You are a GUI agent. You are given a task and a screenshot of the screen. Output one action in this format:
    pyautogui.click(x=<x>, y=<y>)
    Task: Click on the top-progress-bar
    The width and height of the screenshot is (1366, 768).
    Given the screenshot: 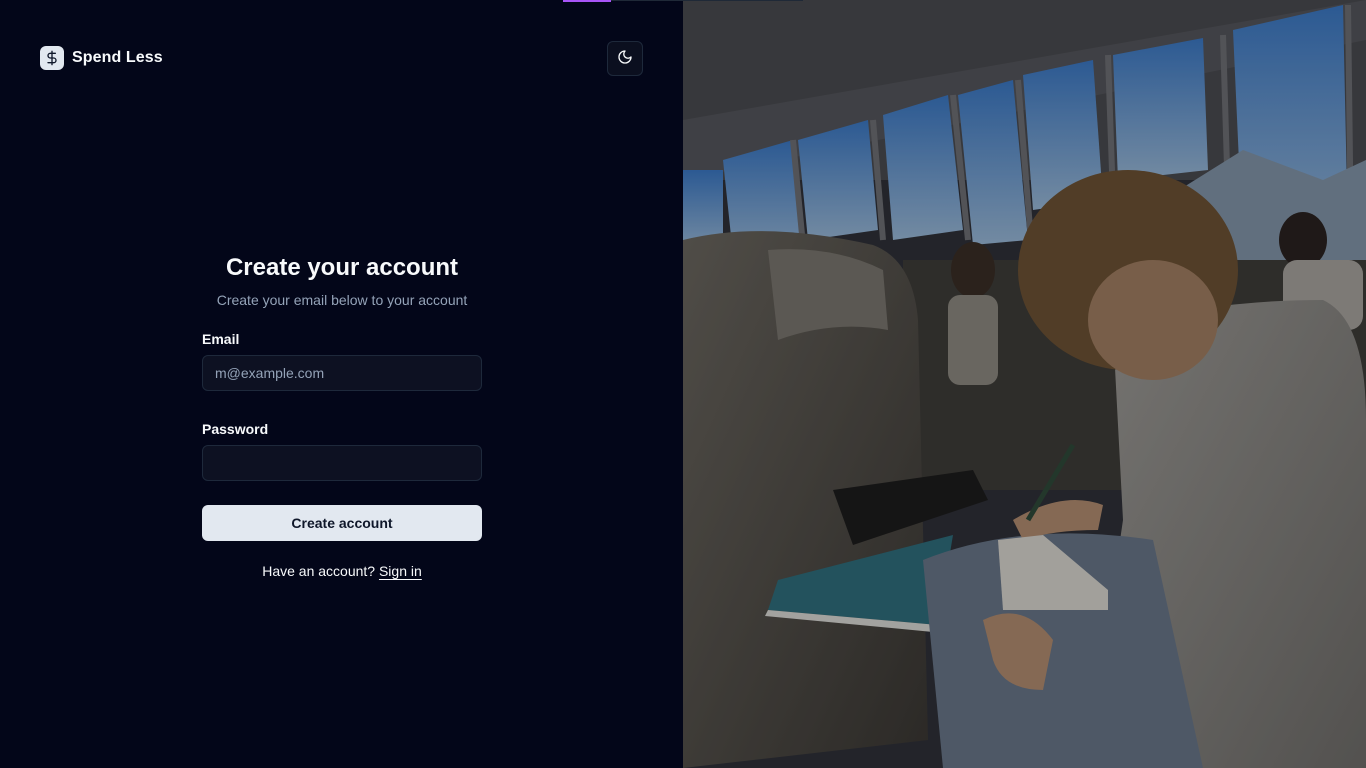 What is the action you would take?
    pyautogui.click(x=683, y=1)
    